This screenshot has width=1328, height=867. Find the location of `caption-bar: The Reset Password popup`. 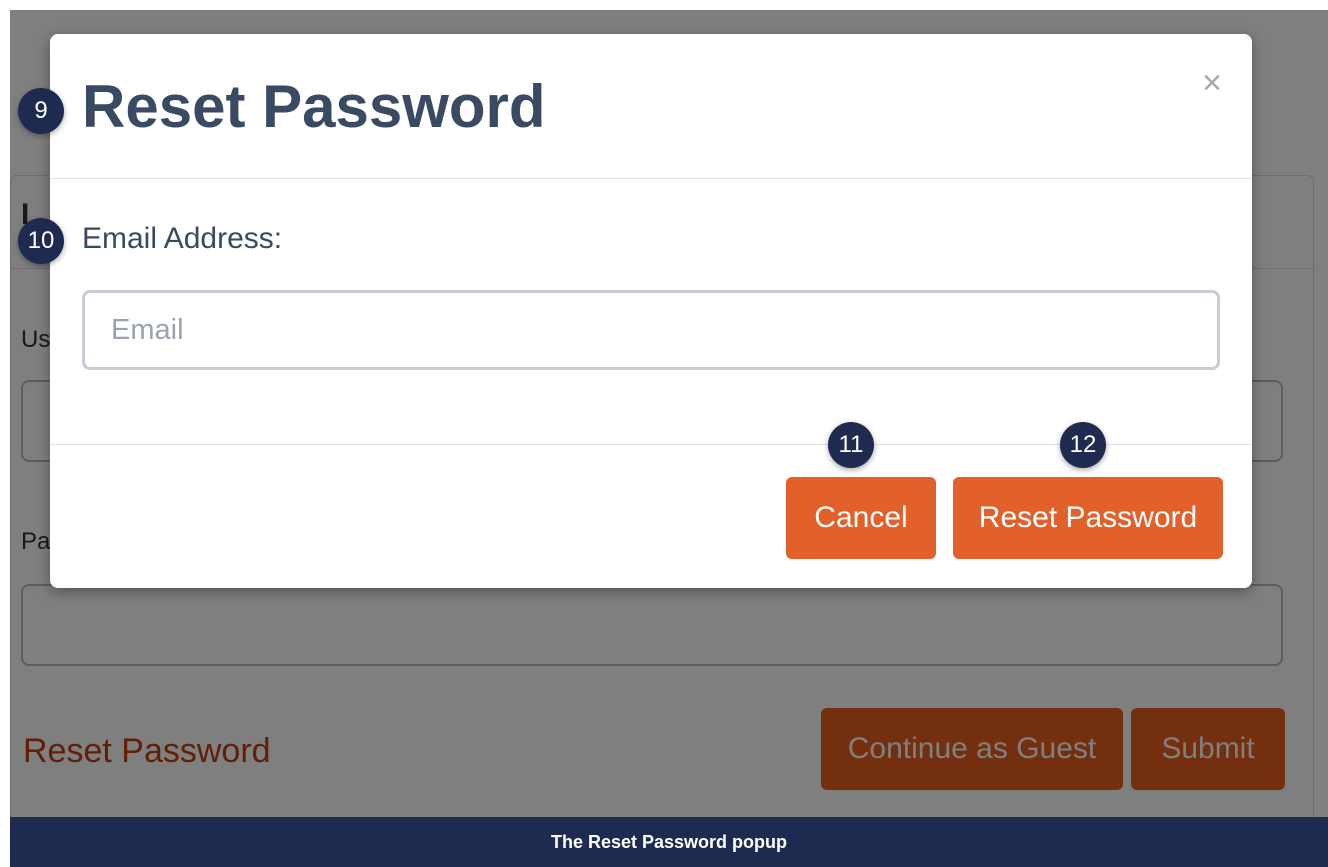

caption-bar: The Reset Password popup is located at coordinates (669, 842).